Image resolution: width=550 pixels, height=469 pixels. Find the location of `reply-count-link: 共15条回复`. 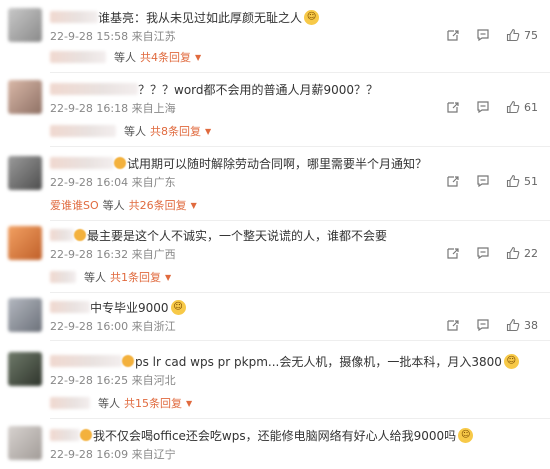

reply-count-link: 共15条回复 is located at coordinates (153, 403).